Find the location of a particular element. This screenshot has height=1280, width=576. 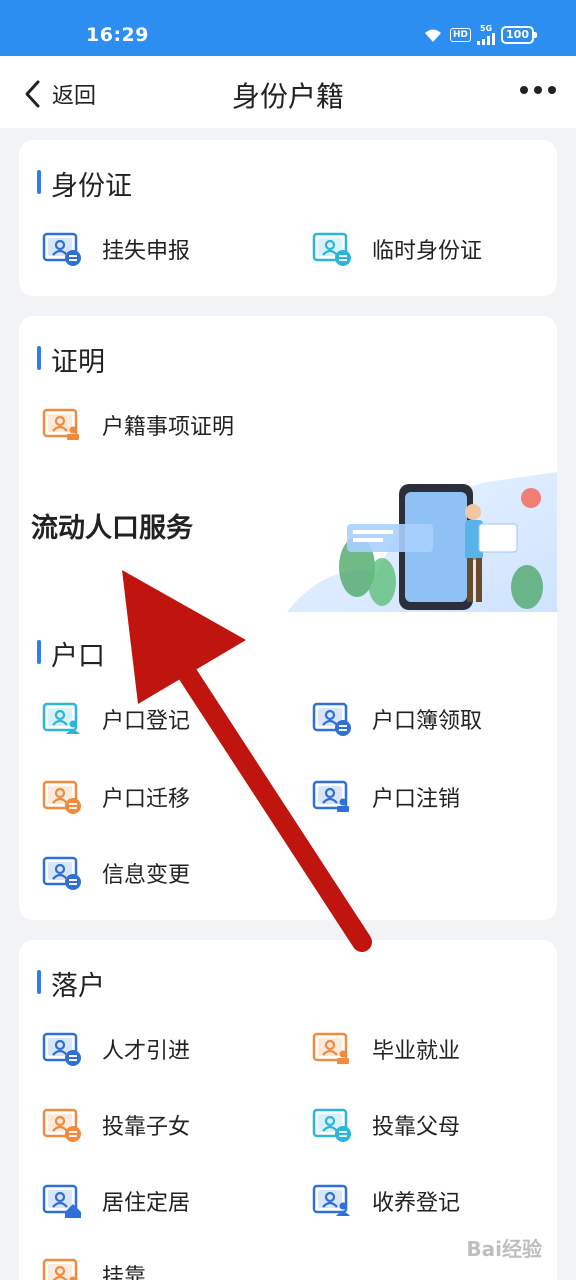

section-title: 户口 is located at coordinates (71, 653).